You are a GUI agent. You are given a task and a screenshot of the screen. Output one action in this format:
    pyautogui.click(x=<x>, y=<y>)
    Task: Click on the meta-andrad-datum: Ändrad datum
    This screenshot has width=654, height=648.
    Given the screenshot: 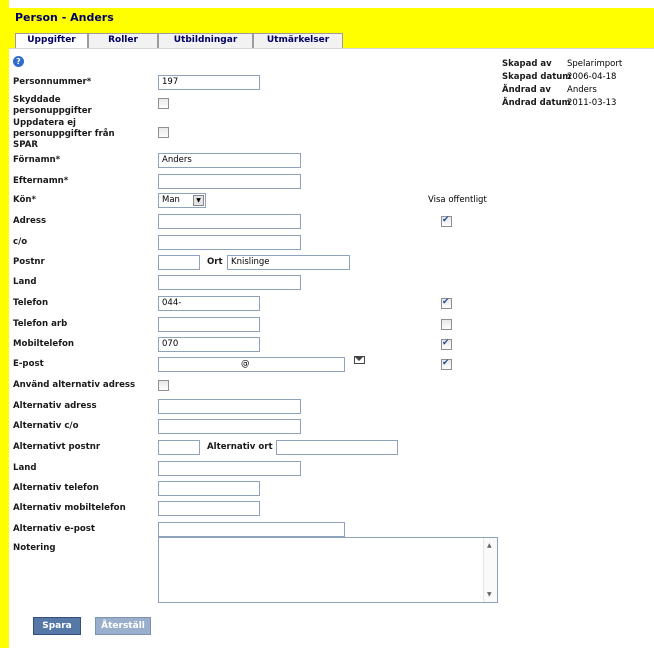 What is the action you would take?
    pyautogui.click(x=536, y=103)
    